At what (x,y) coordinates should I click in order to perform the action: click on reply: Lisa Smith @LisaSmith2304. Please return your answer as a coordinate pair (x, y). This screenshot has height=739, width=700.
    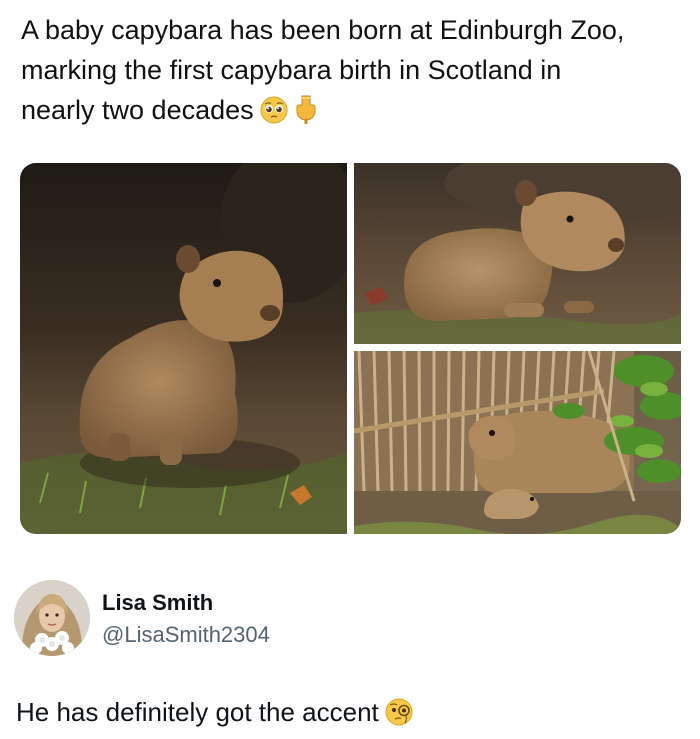
    Looking at the image, I should click on (350, 620).